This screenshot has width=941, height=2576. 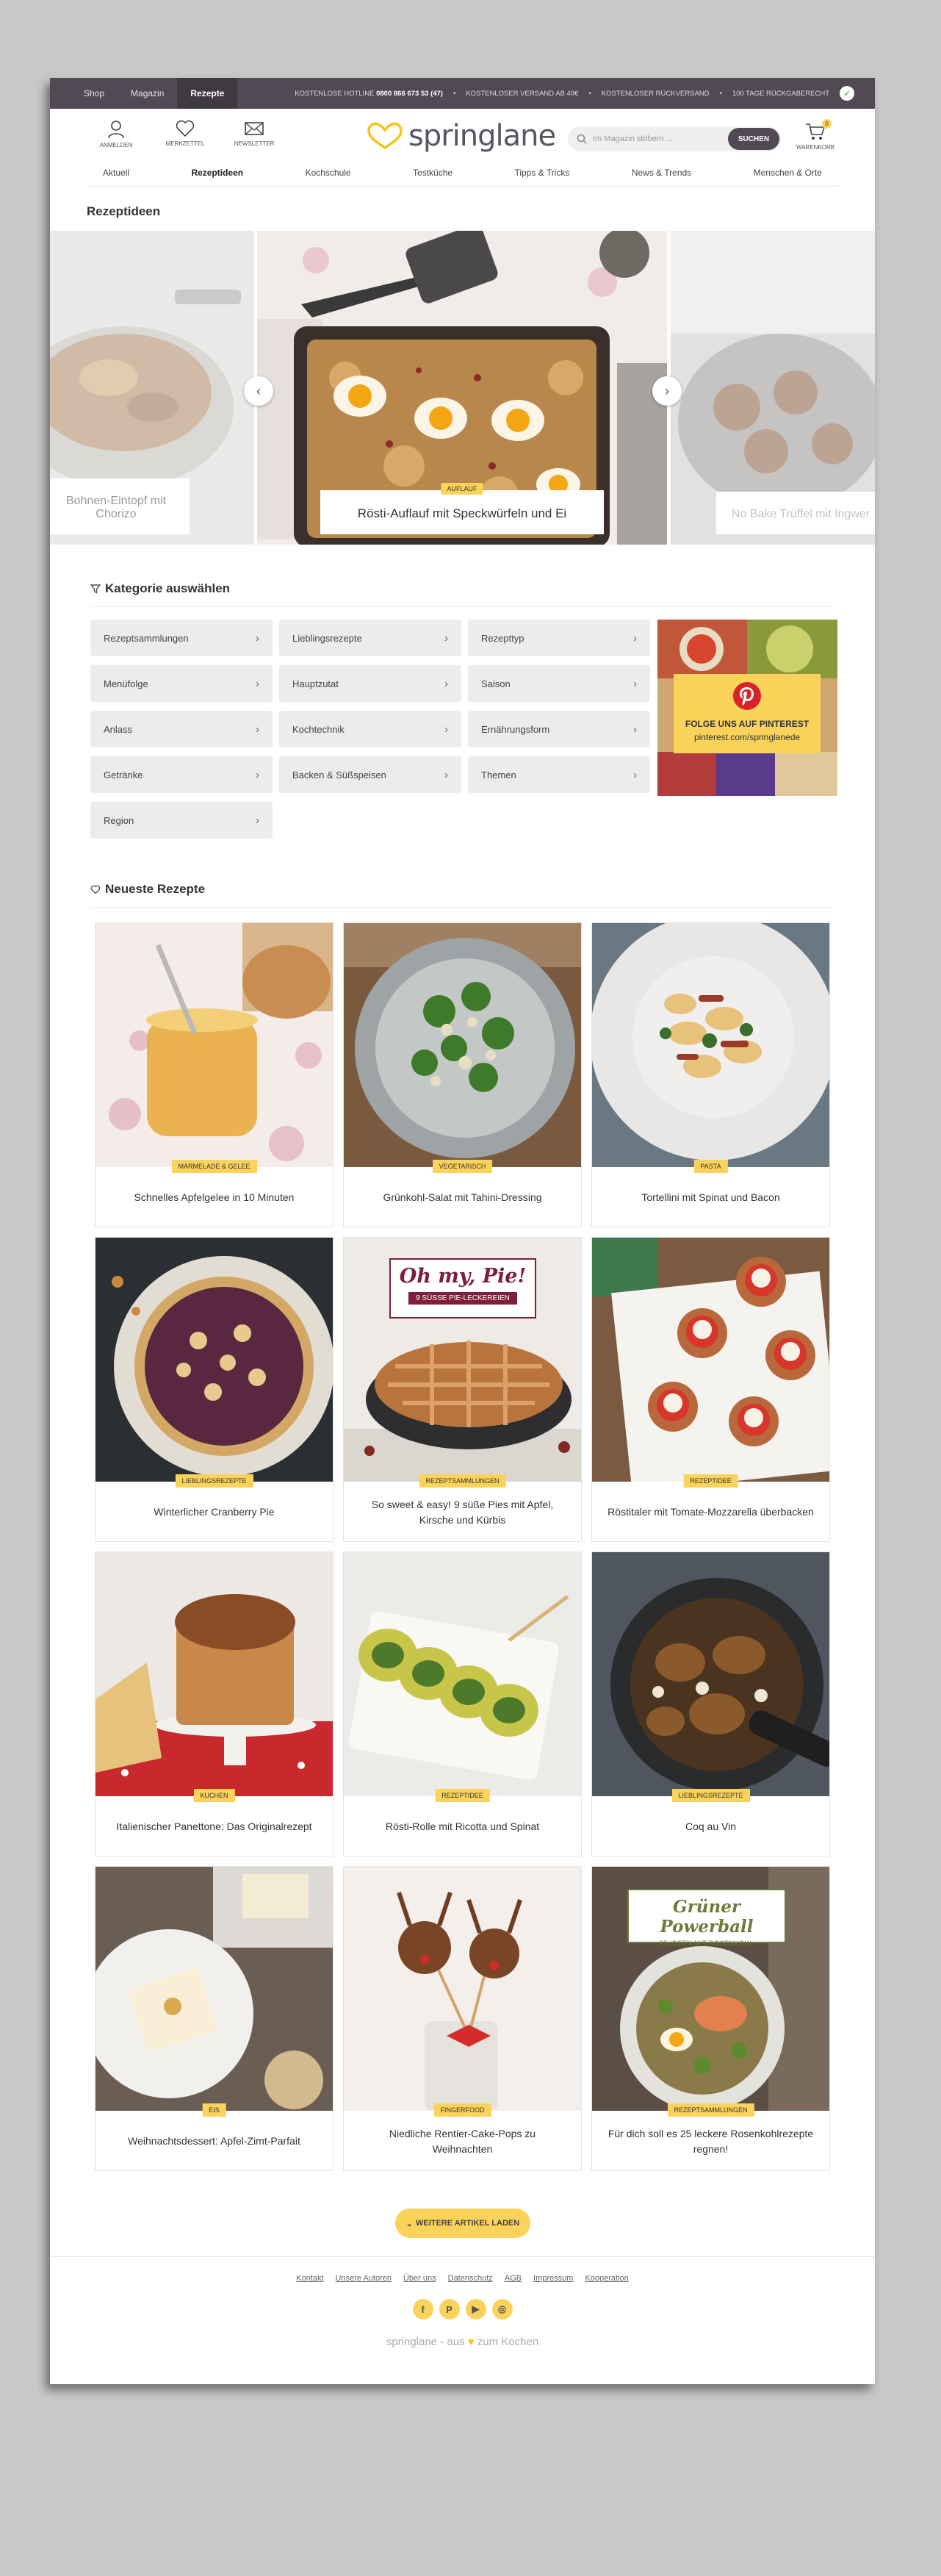 I want to click on facebook-icon: f, so click(x=422, y=2309).